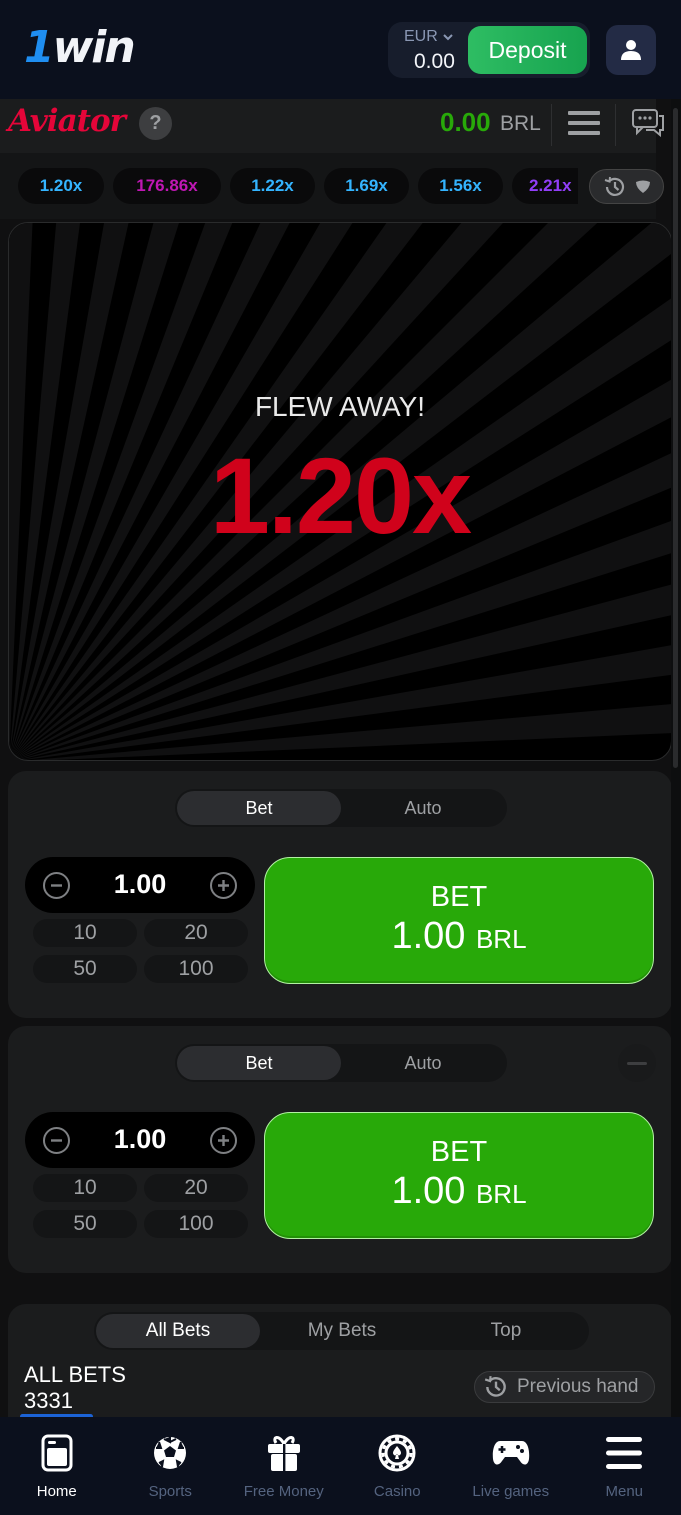  I want to click on history-chip: 1.56x, so click(460, 186).